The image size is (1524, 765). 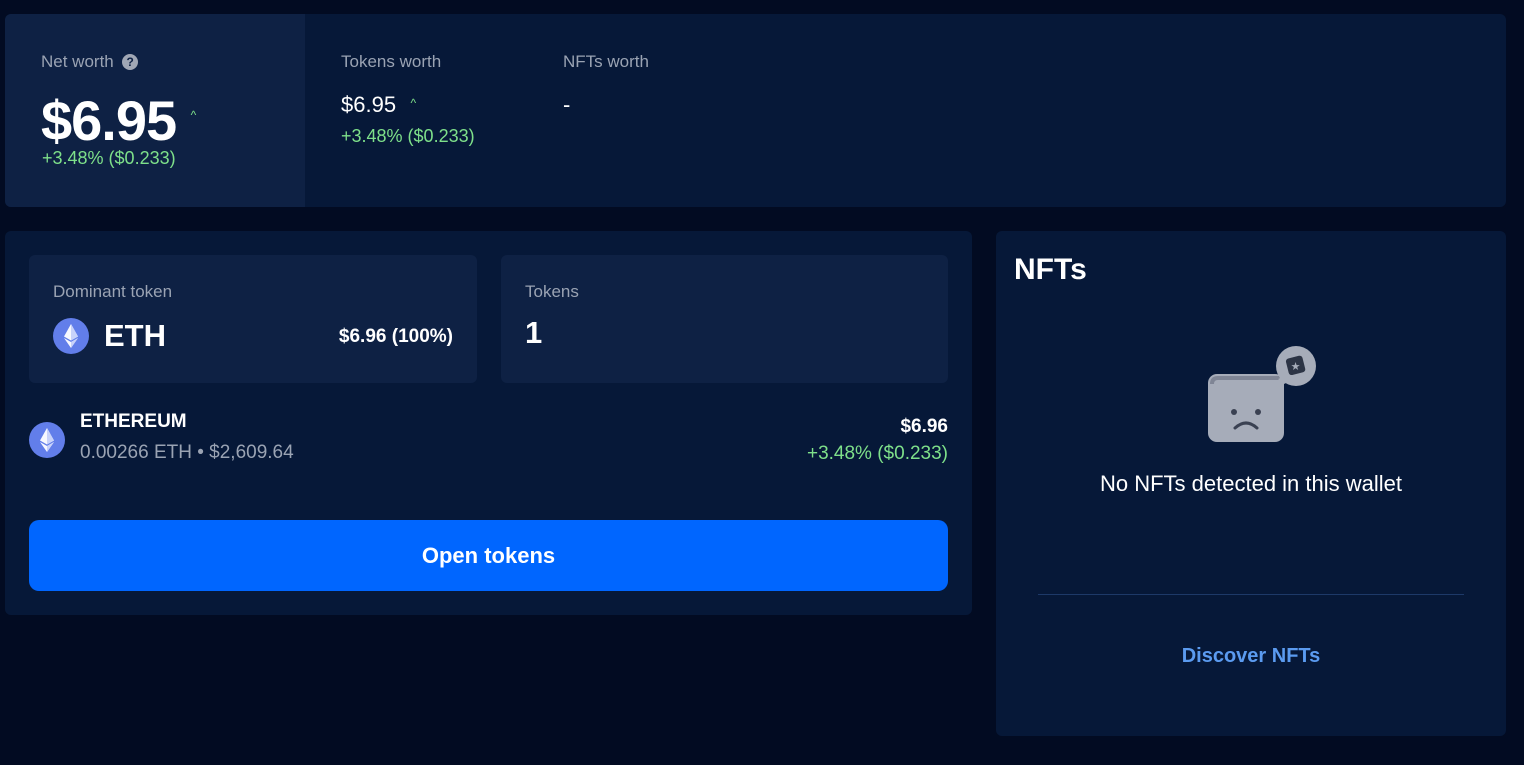 I want to click on net-worth-value-row: $6.95 ^, so click(x=118, y=120).